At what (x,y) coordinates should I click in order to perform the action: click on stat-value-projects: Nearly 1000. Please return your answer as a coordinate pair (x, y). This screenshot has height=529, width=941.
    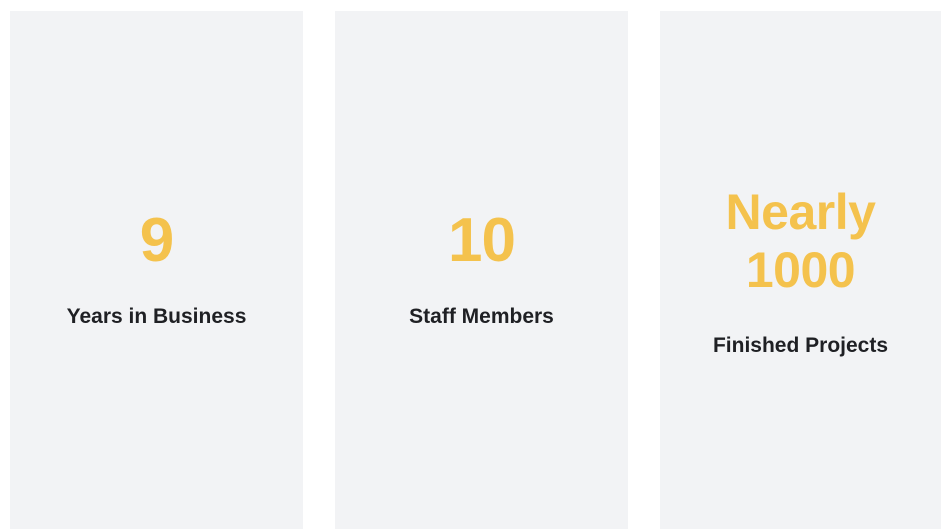
    Looking at the image, I should click on (801, 241).